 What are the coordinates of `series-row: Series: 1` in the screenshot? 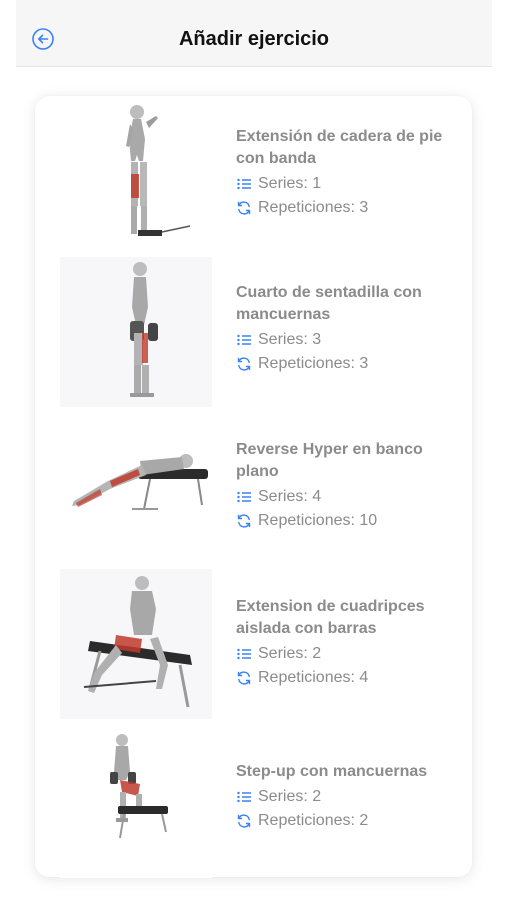 It's located at (349, 184).